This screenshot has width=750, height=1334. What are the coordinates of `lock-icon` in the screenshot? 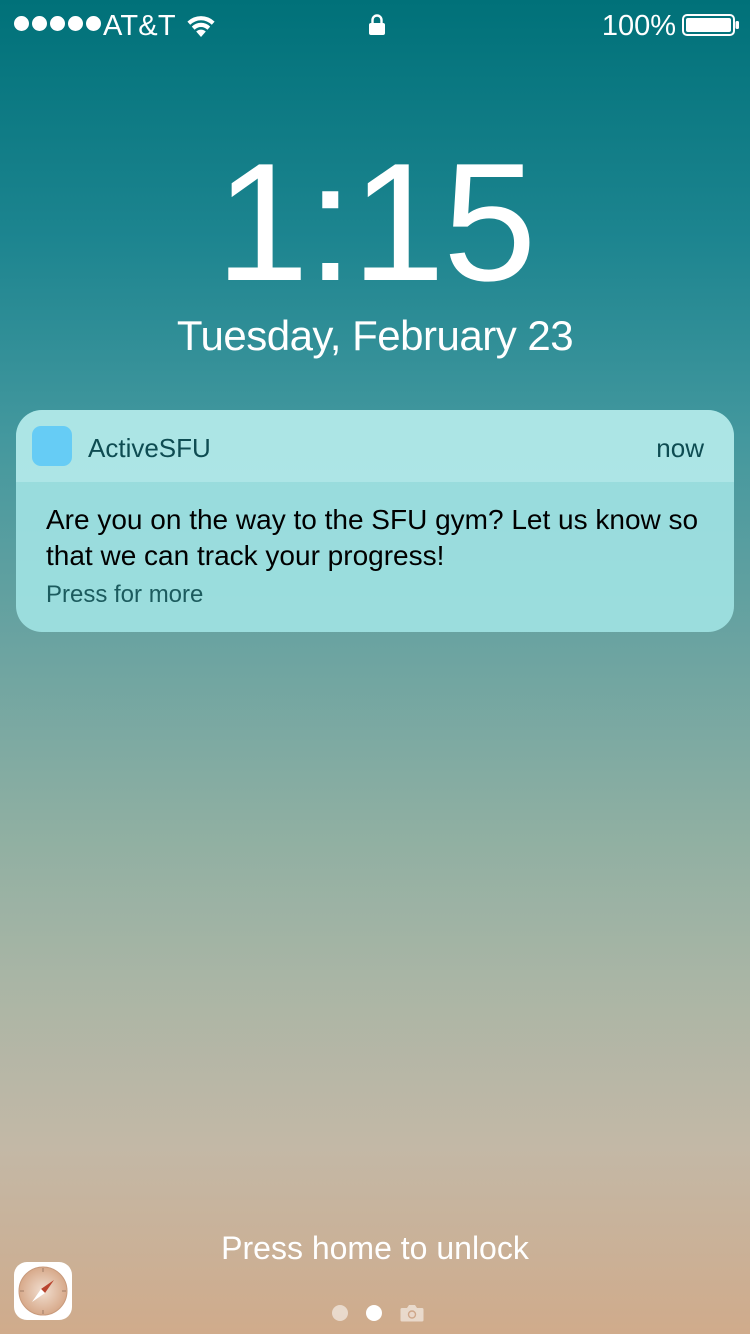 It's located at (377, 24).